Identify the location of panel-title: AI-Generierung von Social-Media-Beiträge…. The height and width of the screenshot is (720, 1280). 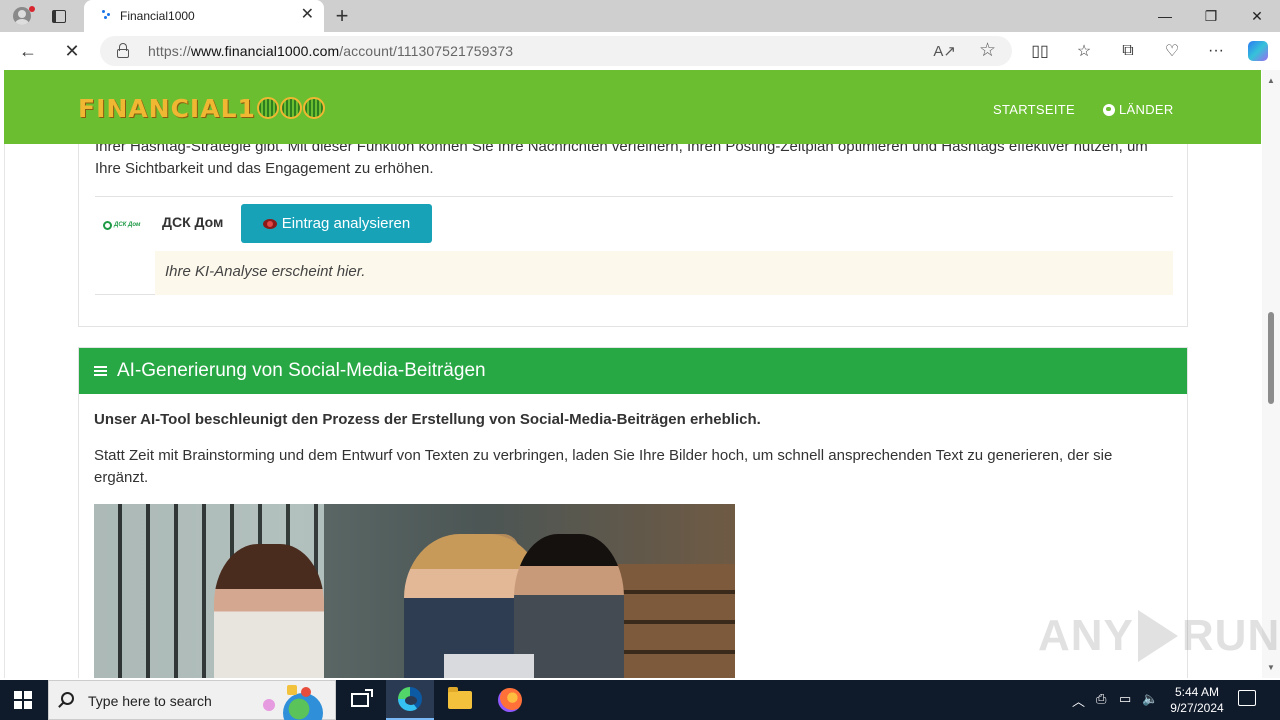
(301, 370).